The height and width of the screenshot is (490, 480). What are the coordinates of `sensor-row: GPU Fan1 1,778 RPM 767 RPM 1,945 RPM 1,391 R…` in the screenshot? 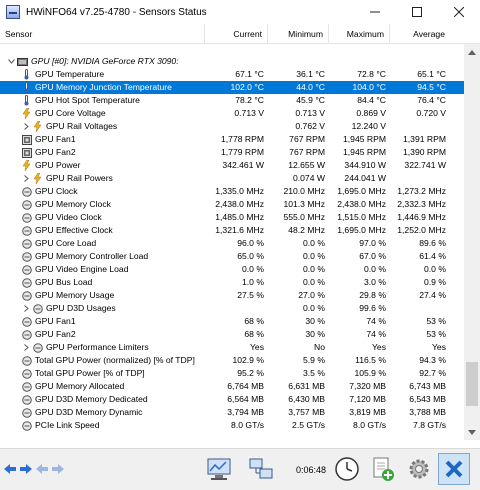 It's located at (232, 139).